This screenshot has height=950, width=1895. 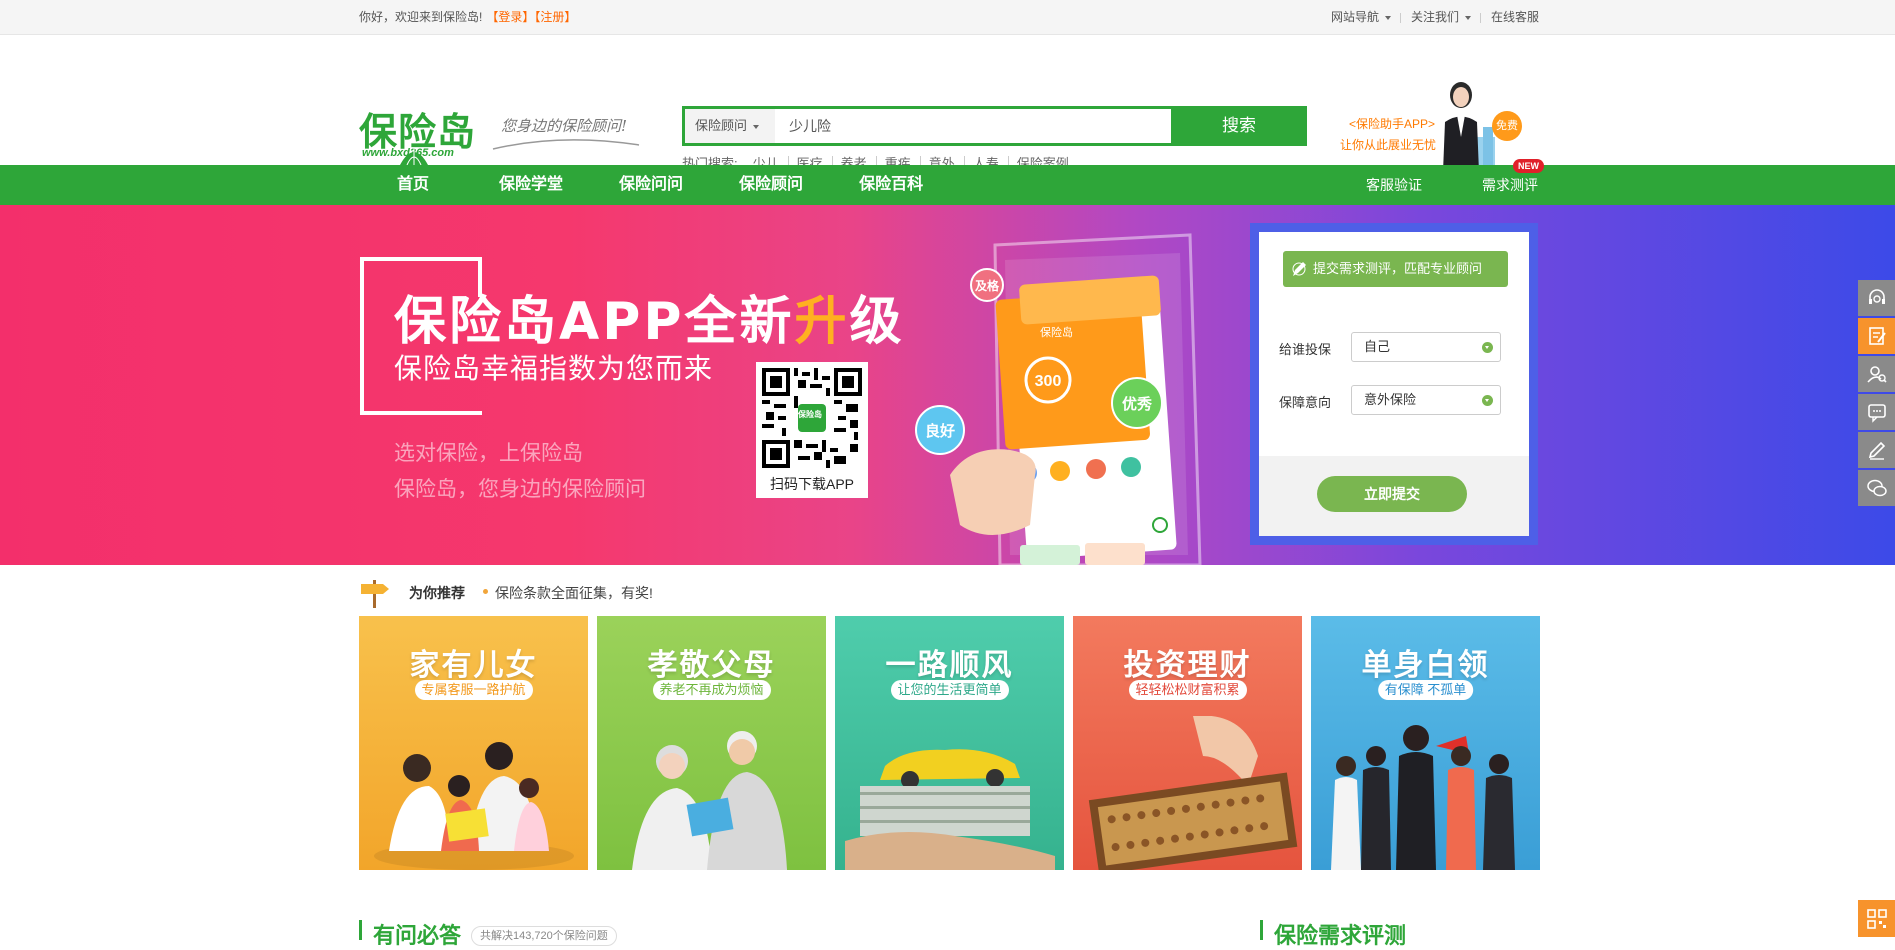 I want to click on side-chat-button, so click(x=1876, y=412).